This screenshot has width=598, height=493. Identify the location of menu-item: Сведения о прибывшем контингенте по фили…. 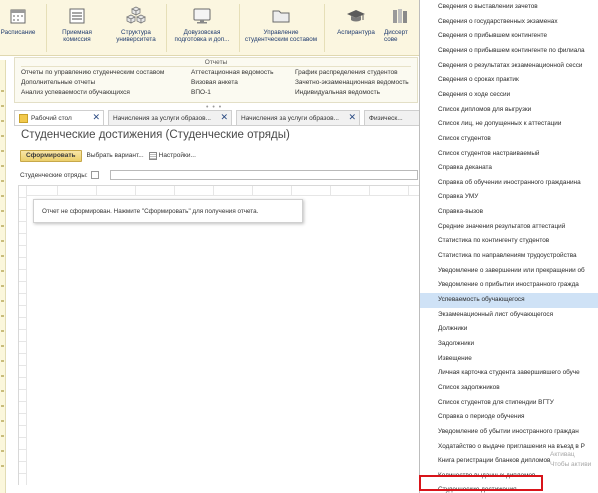
(509, 51).